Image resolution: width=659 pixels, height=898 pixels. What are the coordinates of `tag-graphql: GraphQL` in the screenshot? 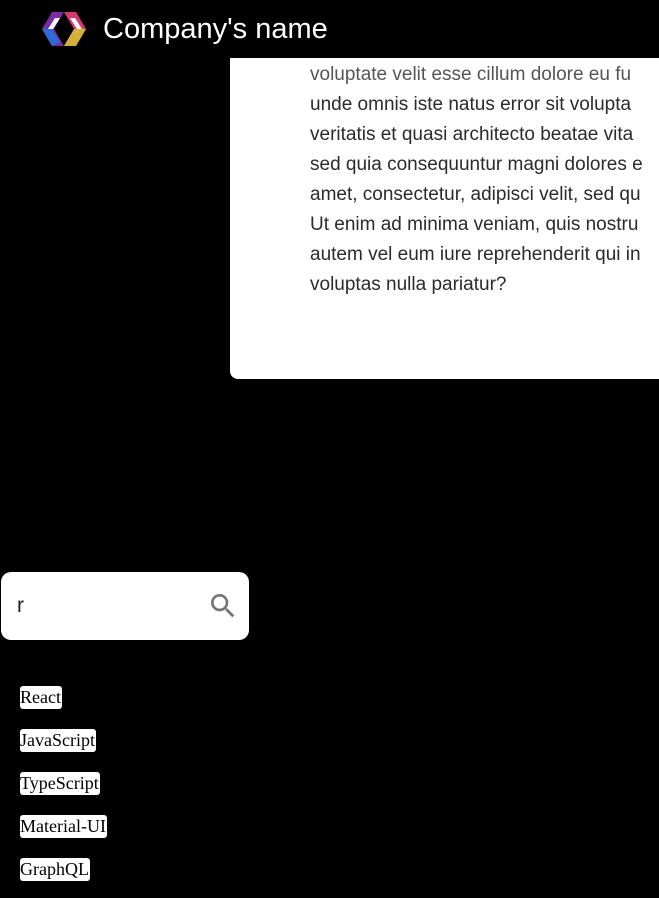 It's located at (55, 869).